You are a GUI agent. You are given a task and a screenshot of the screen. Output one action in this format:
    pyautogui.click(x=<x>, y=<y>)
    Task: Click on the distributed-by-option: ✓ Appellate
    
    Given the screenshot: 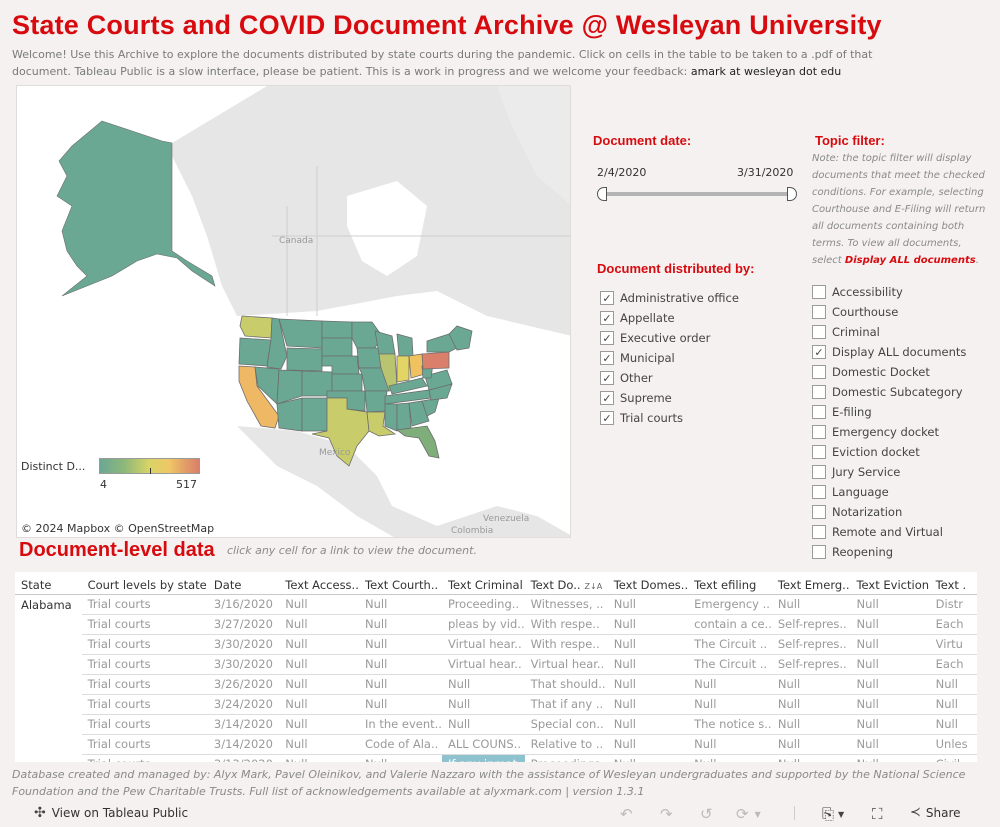 What is the action you would take?
    pyautogui.click(x=669, y=318)
    